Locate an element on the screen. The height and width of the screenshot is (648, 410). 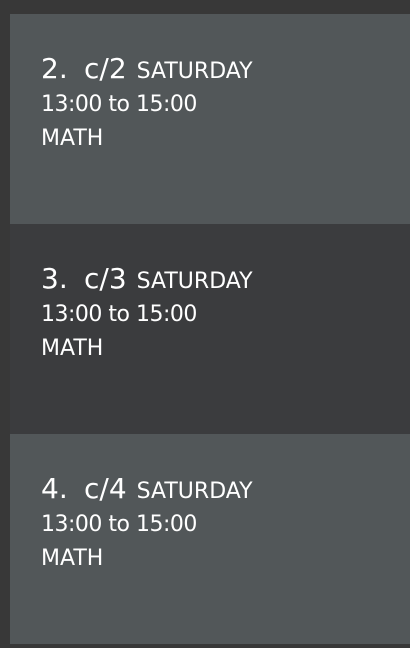
lesson-index: 3. is located at coordinates (54, 278).